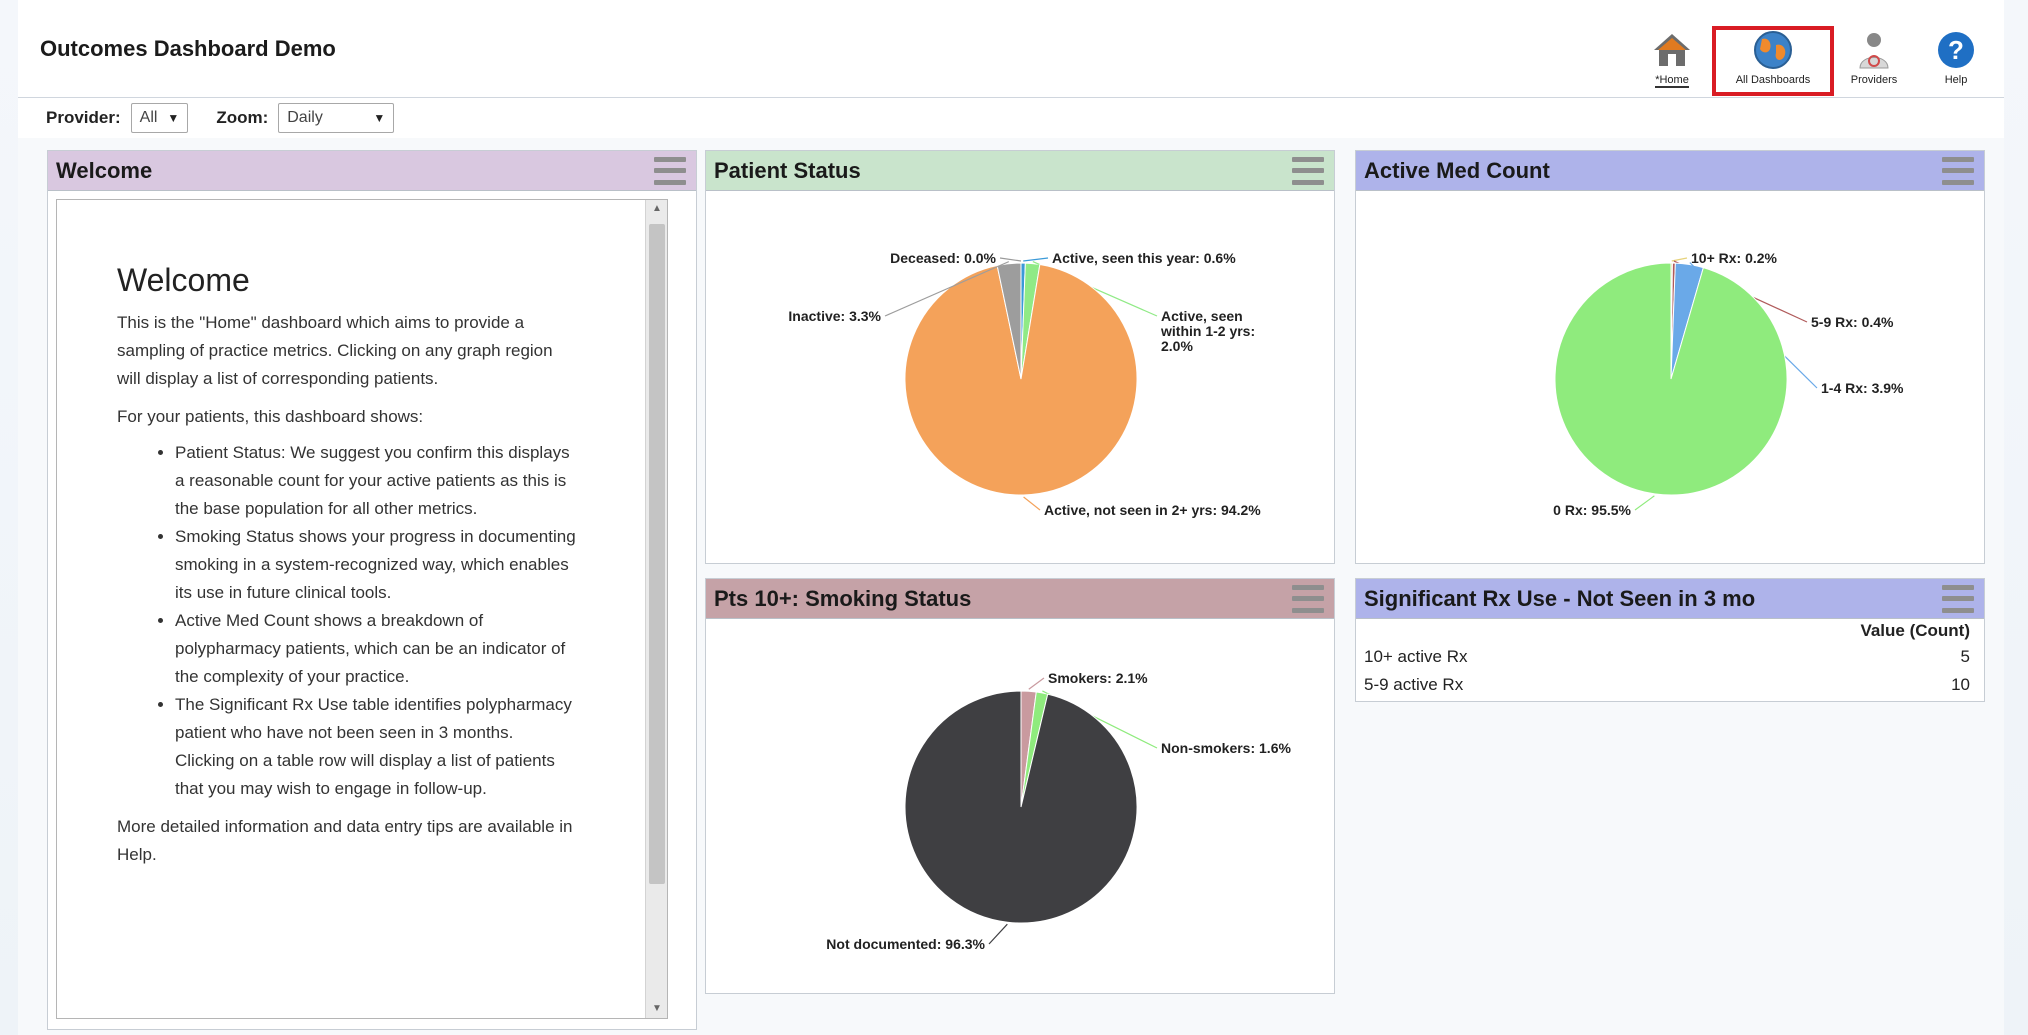  Describe the element at coordinates (188, 48) in the screenshot. I see `app-title: Outcomes Dashboard Demo` at that location.